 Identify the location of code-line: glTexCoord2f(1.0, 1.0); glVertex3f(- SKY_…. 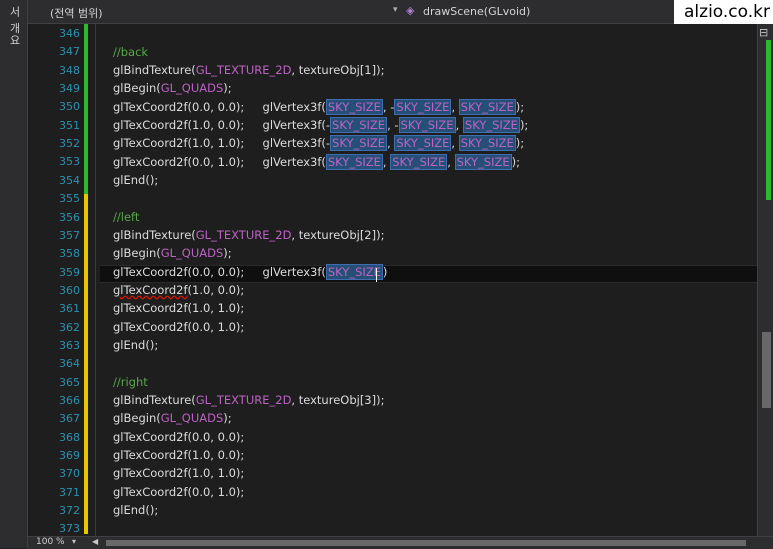
(318, 143).